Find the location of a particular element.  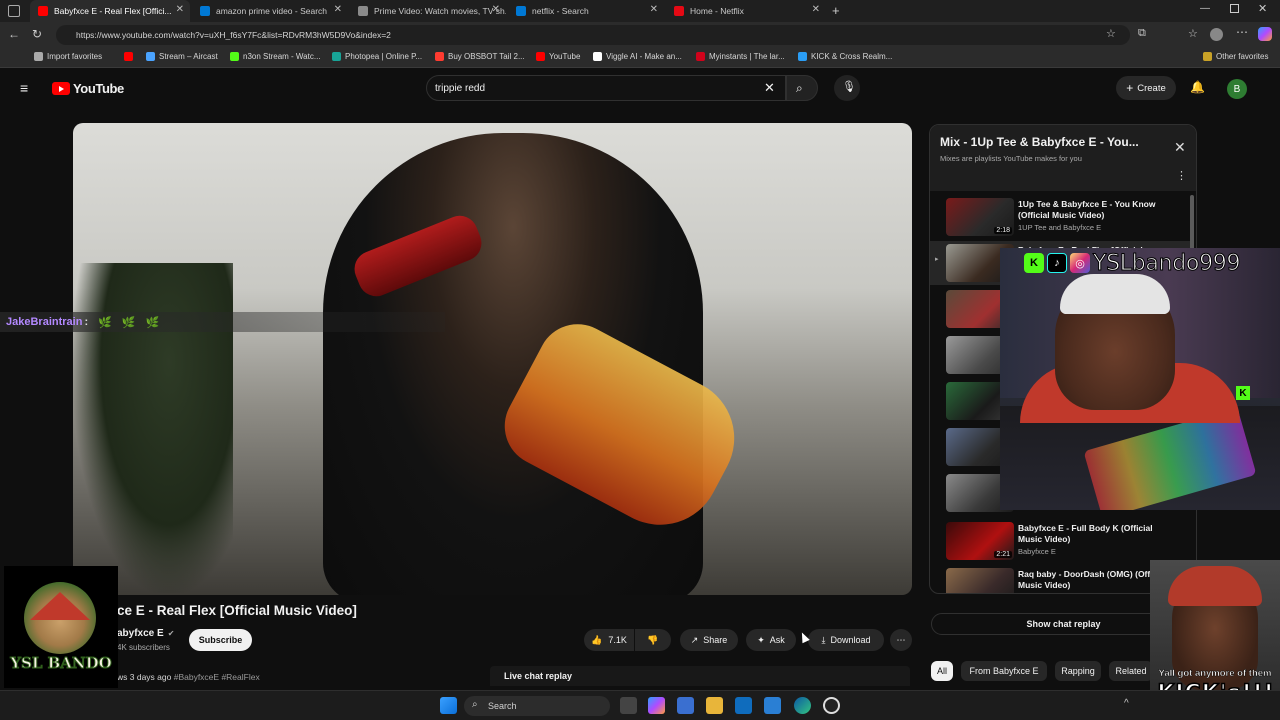

playlist-scrollbar is located at coordinates (1192, 223).